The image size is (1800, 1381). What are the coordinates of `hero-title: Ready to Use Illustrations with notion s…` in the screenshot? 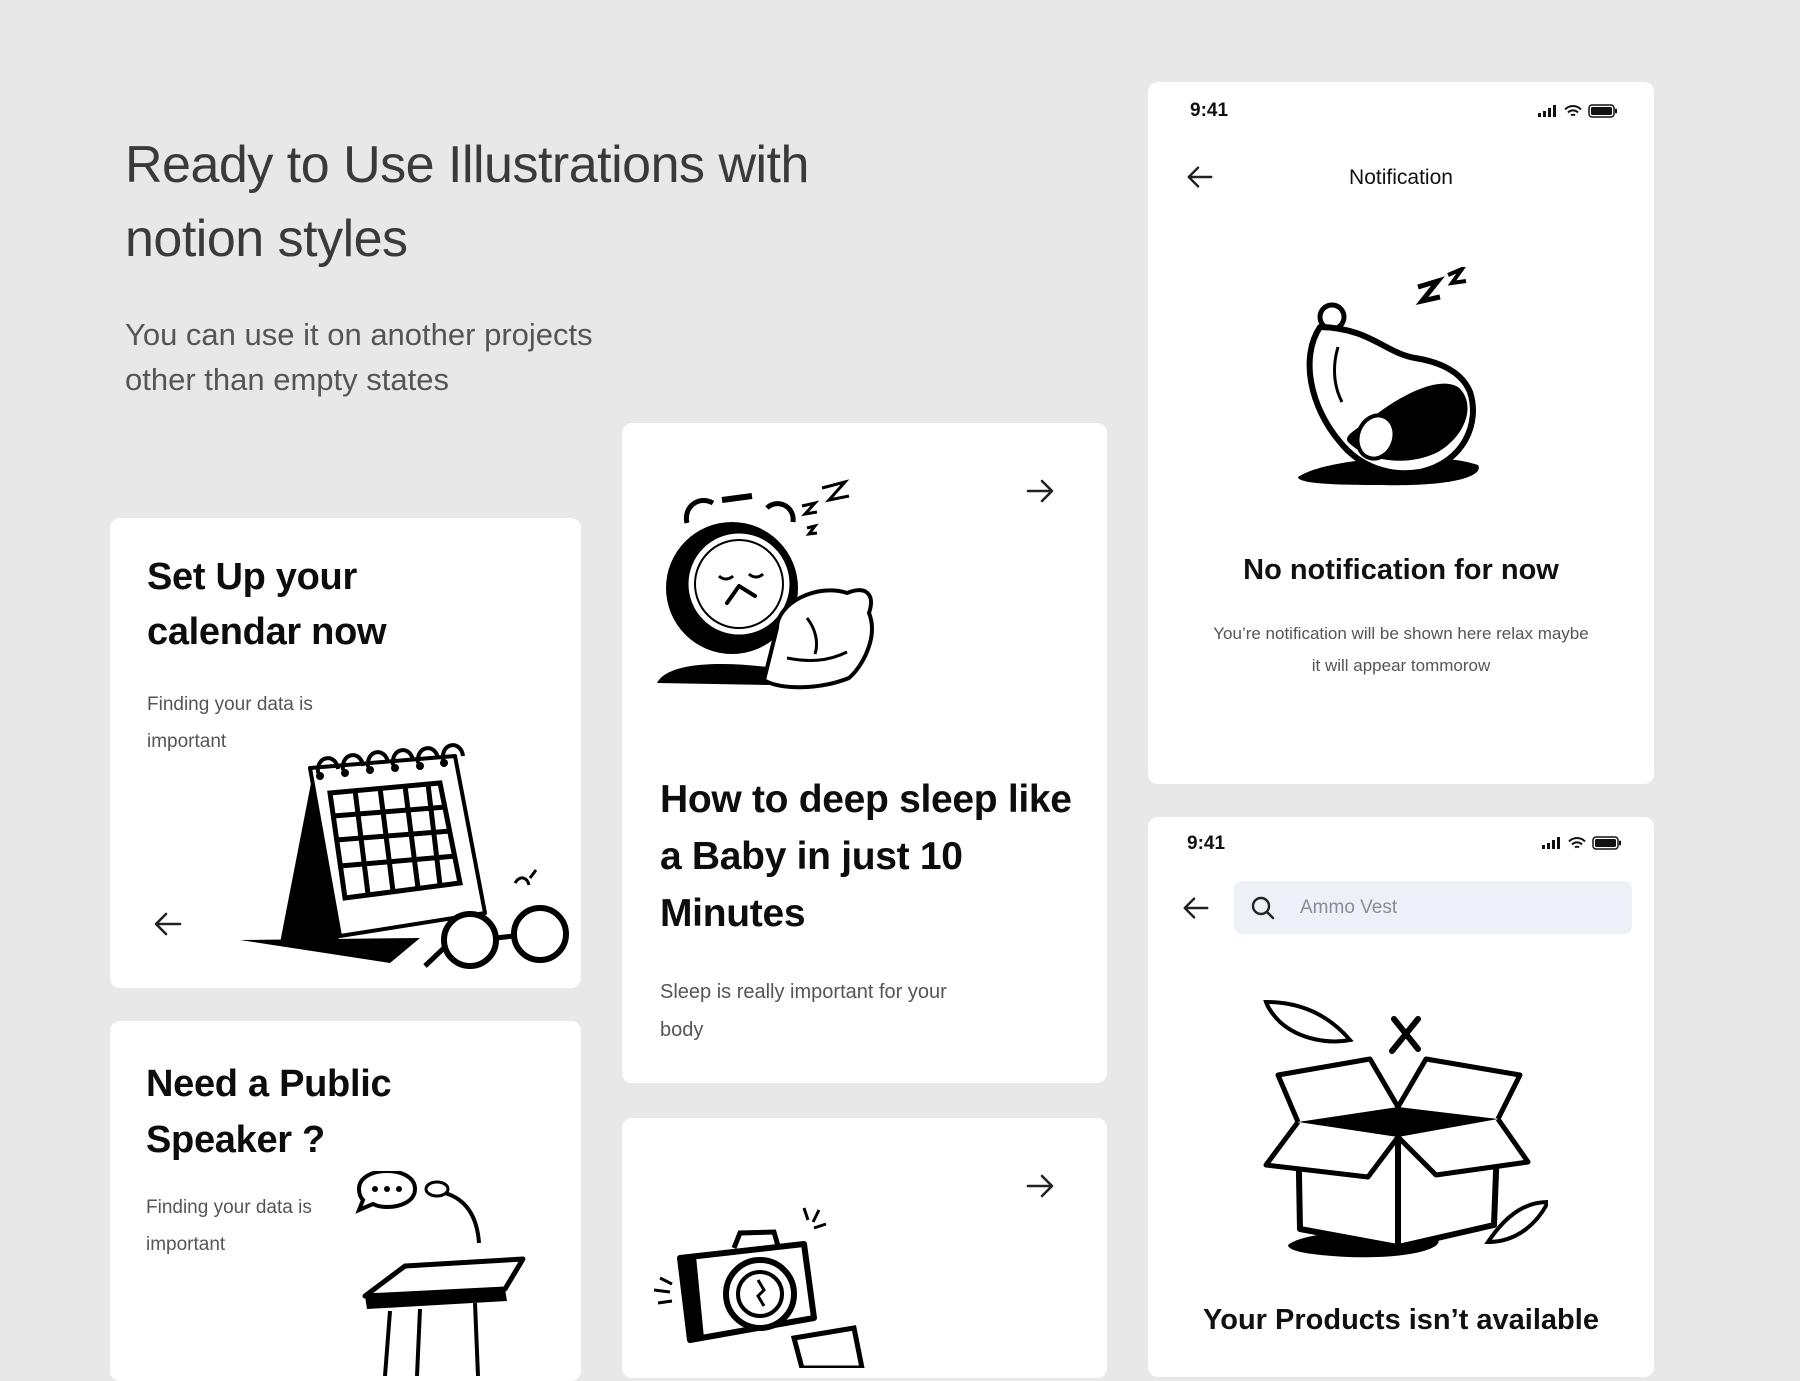 It's located at (467, 202).